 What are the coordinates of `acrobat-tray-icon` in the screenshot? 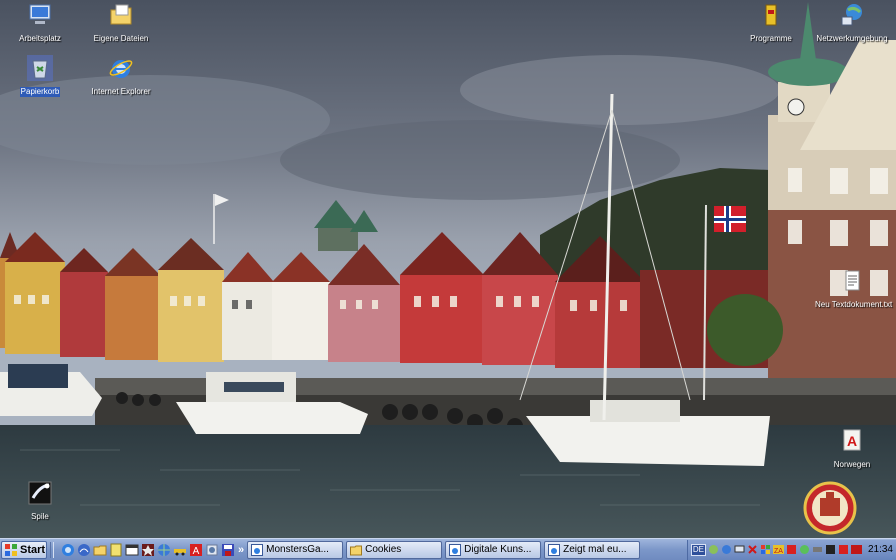 It's located at (791, 549).